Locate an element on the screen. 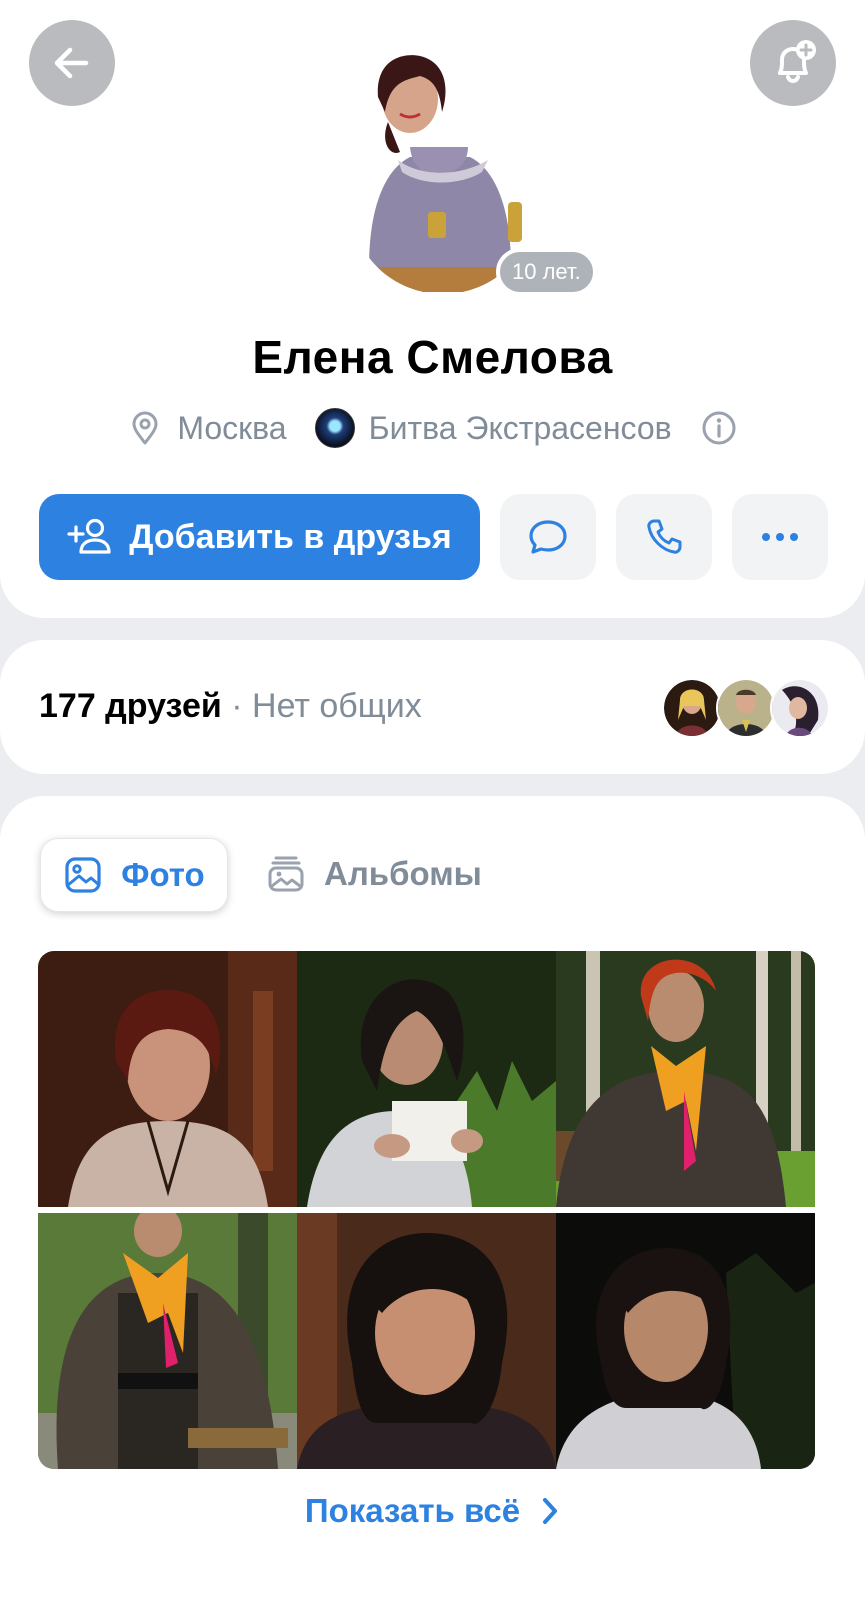  map-pin-icon is located at coordinates (145, 428).